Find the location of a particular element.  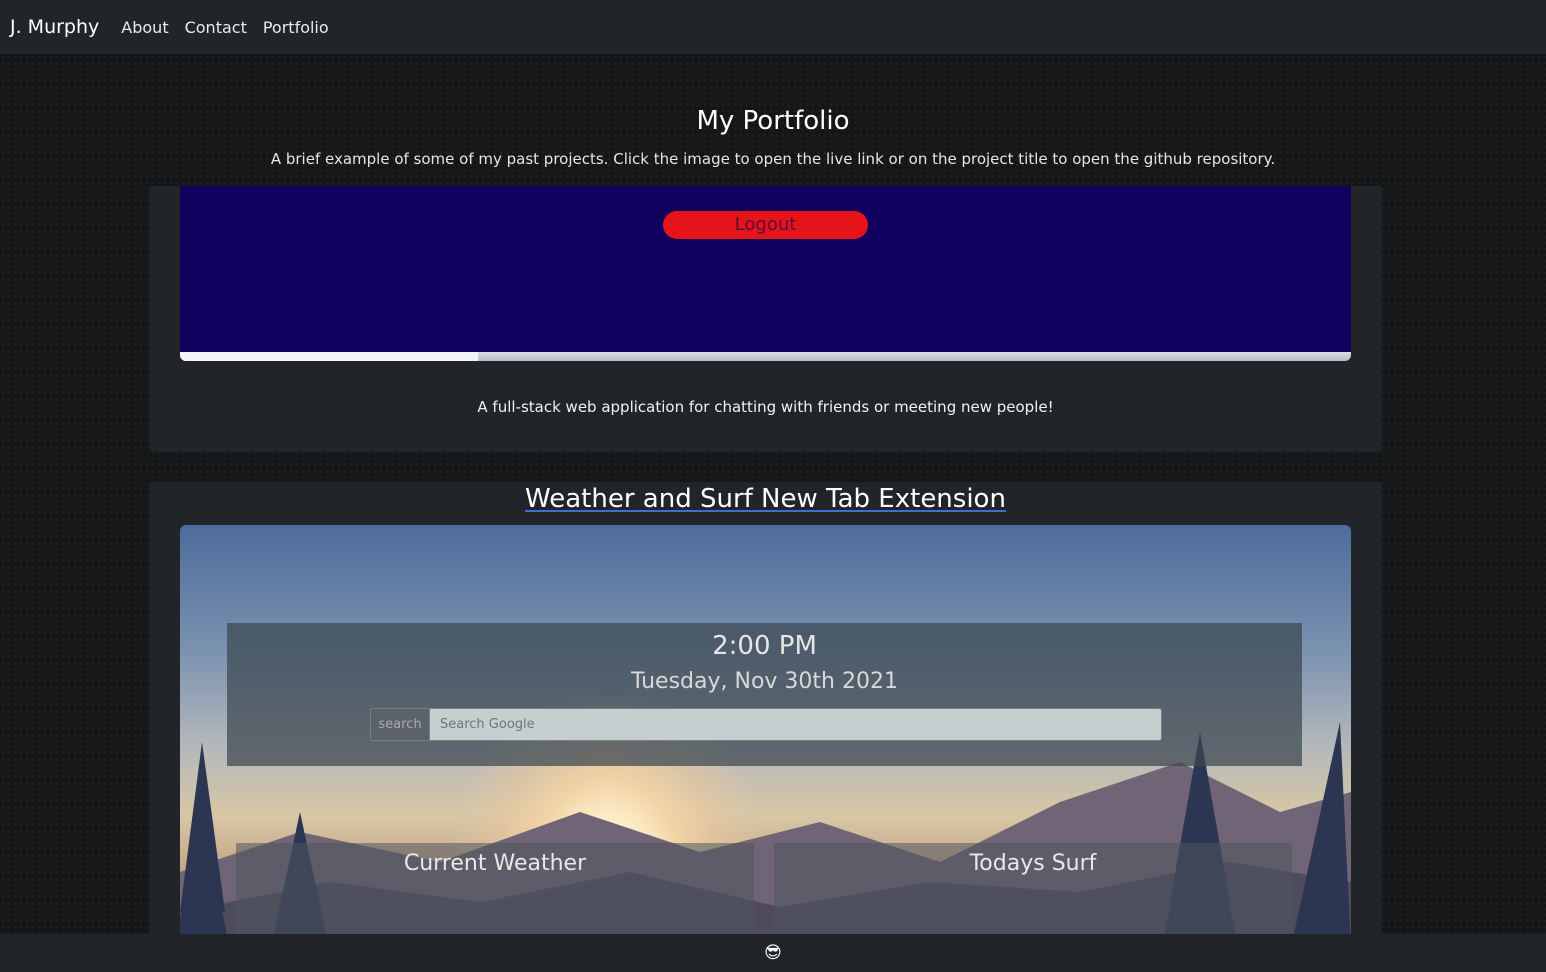

sunglasses-emoji-icon: 😎 is located at coordinates (773, 953).